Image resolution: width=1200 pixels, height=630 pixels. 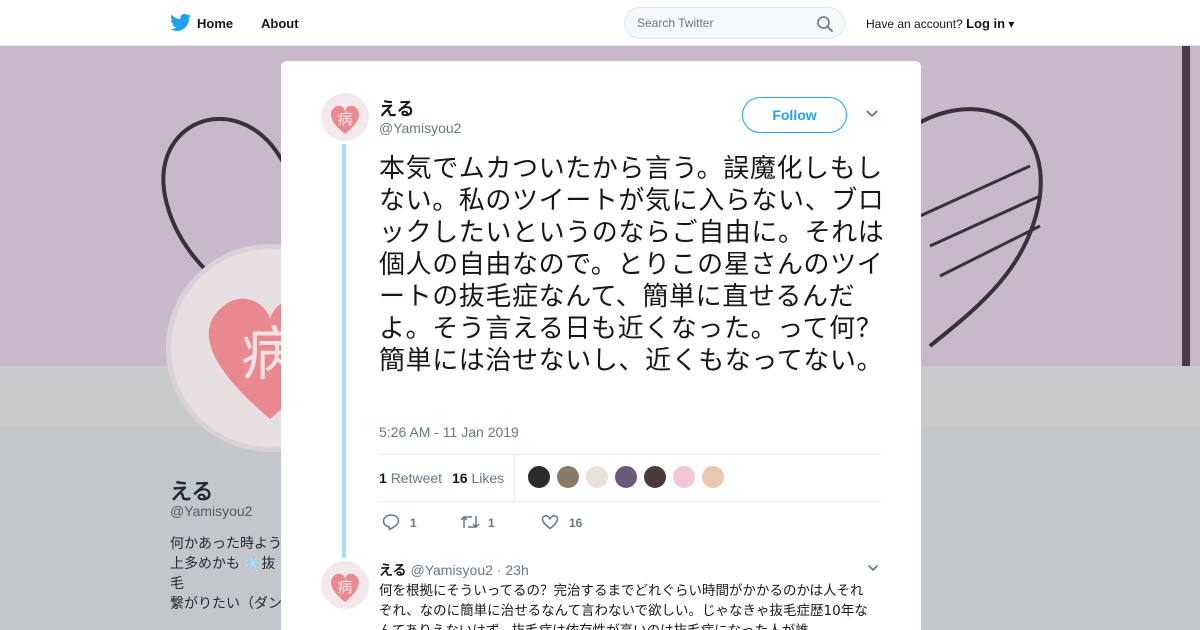 I want to click on retweet-action-count: 1, so click(x=491, y=523).